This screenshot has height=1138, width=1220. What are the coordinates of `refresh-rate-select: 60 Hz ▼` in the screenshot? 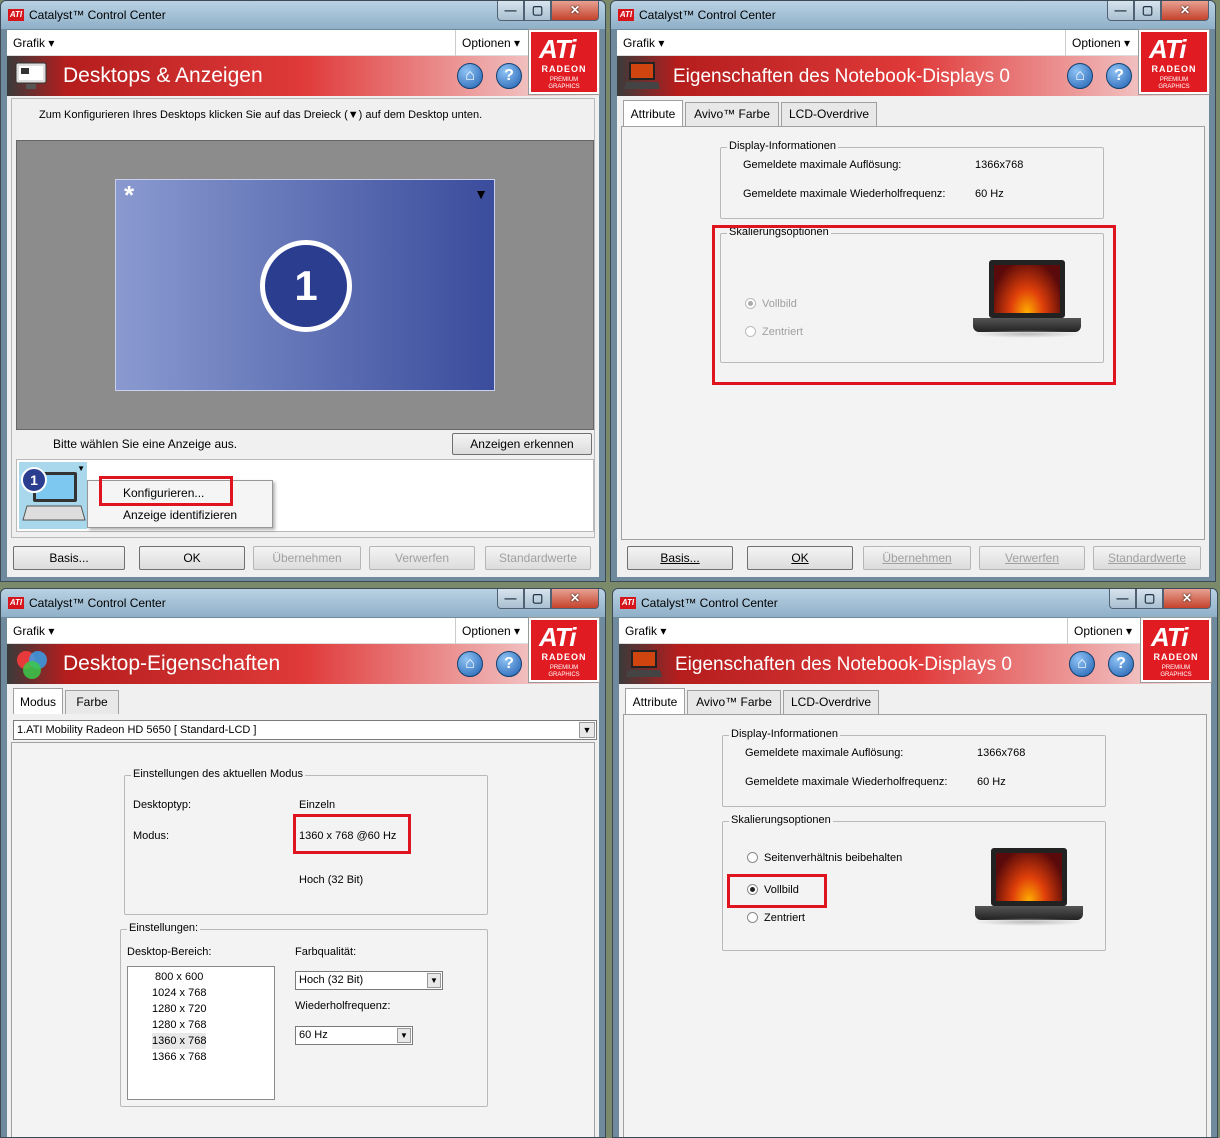 It's located at (354, 1035).